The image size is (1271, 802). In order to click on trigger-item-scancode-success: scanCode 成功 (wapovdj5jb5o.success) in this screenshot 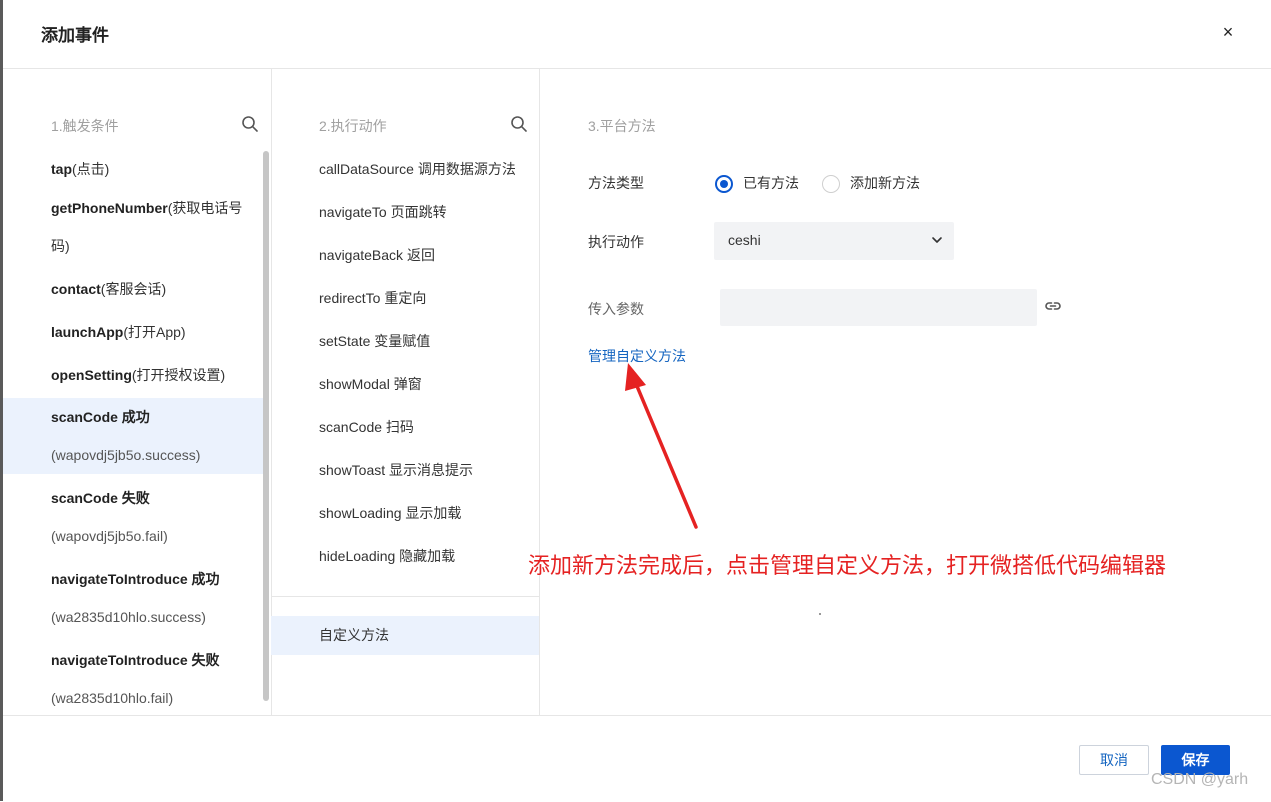, I will do `click(133, 436)`.